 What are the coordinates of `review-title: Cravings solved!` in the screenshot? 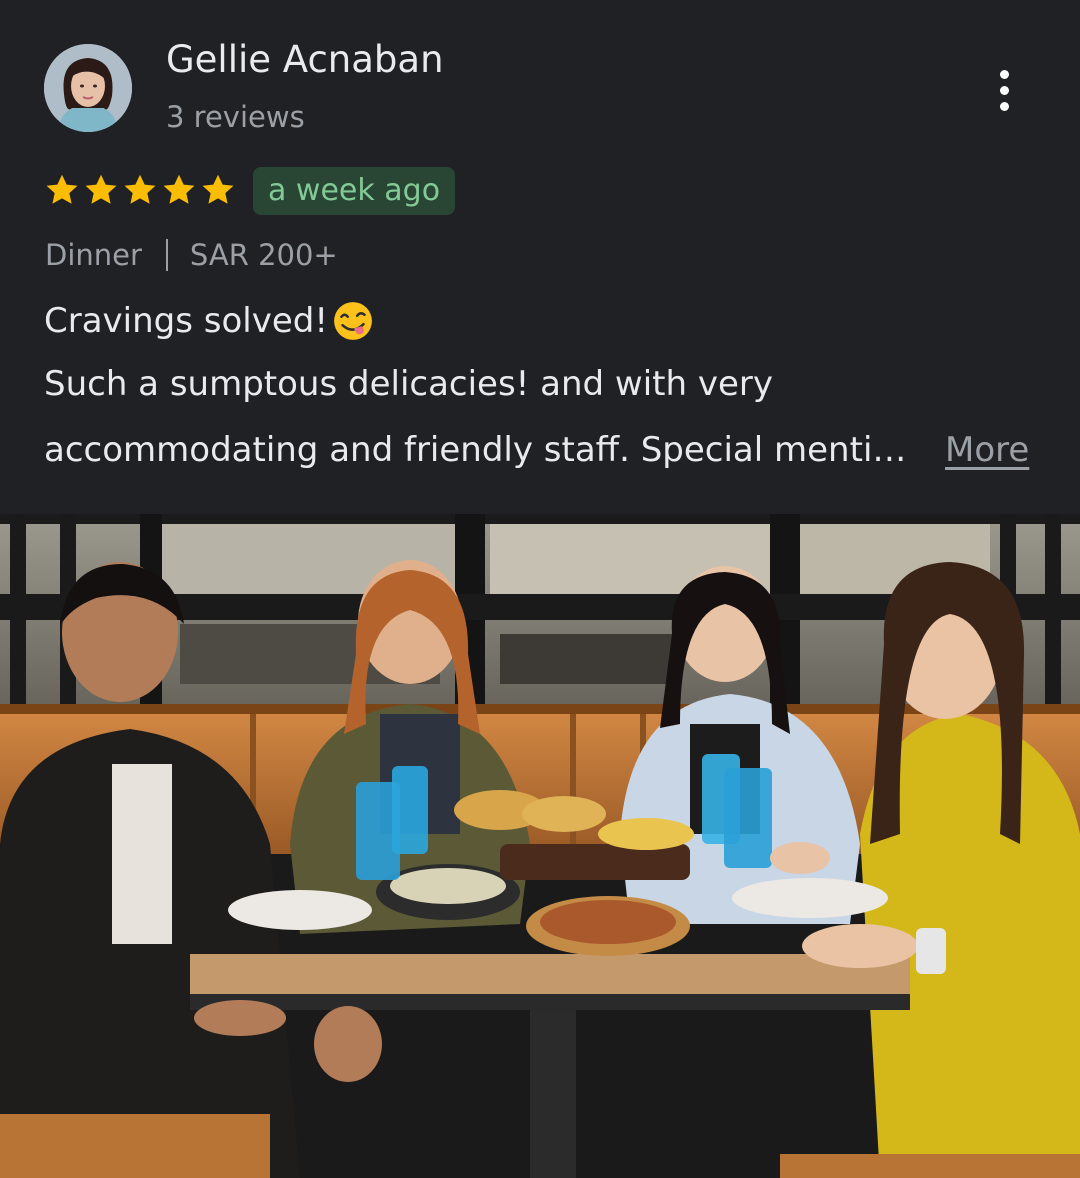 It's located at (209, 321).